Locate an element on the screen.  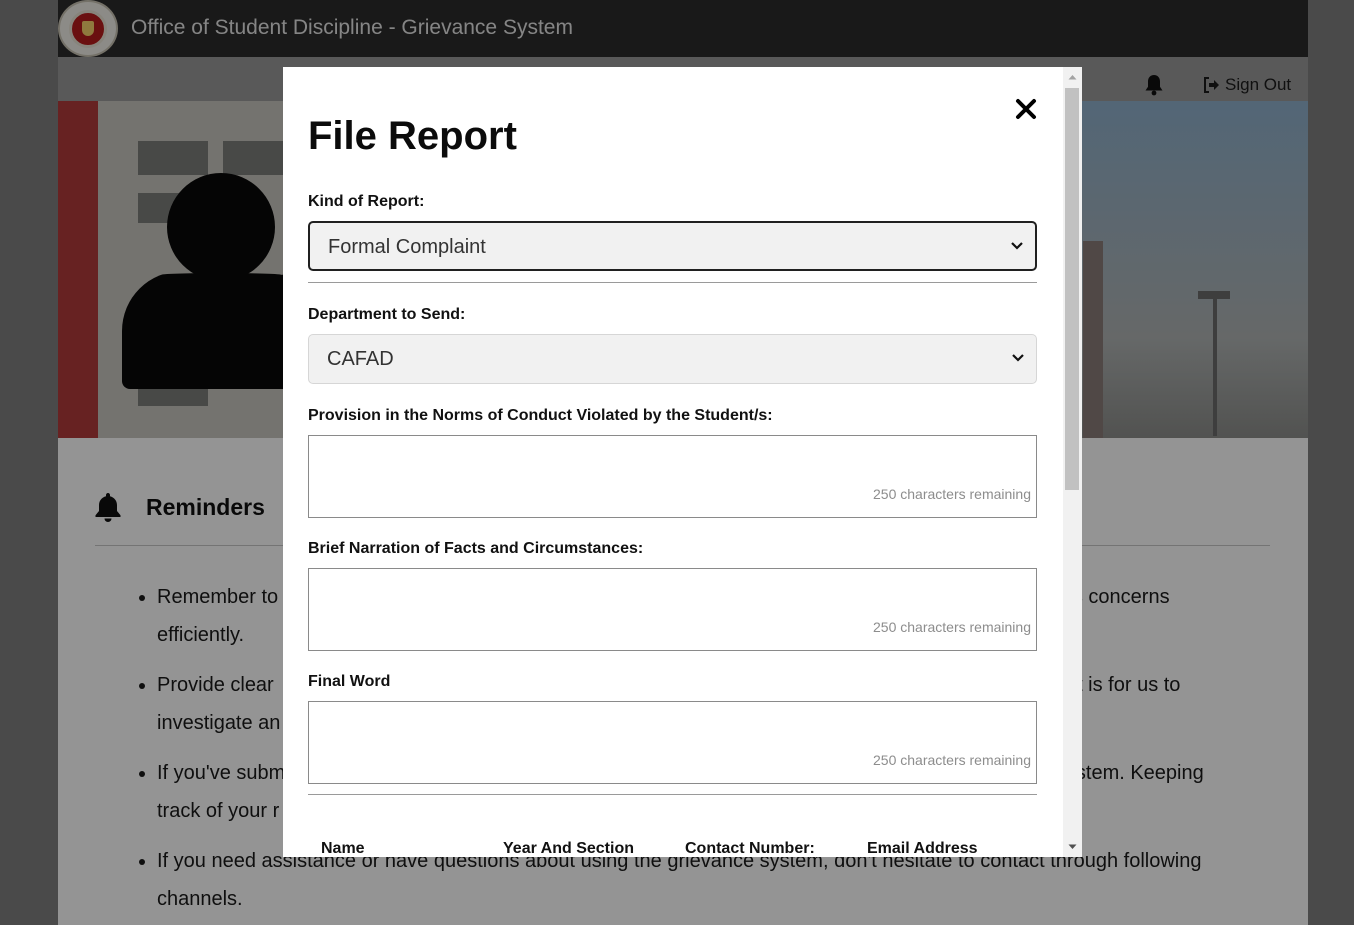
kind-of-report-value: Formal Complaint is located at coordinates (407, 247).